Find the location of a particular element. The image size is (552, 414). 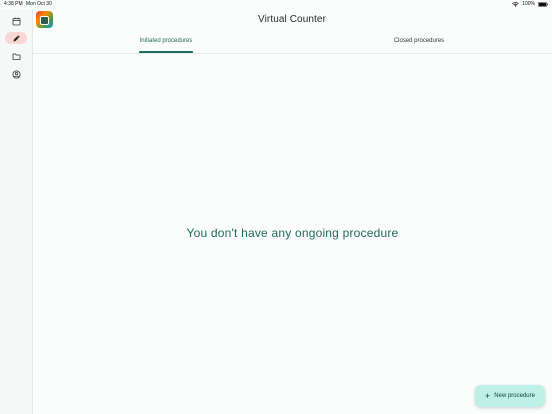

rail-item-procedures is located at coordinates (16, 38).